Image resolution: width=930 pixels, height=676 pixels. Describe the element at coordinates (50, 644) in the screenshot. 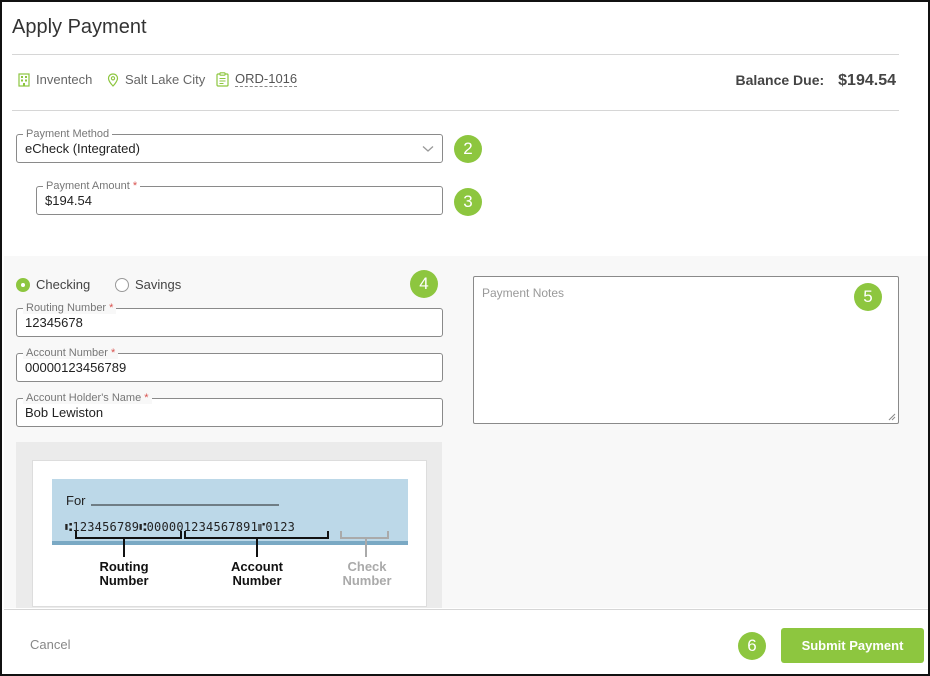

I see `cancel-button: Cancel` at that location.